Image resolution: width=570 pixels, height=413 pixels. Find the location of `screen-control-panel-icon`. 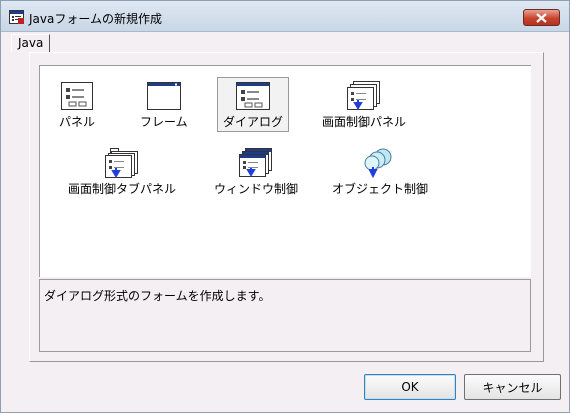

screen-control-panel-icon is located at coordinates (363, 95).